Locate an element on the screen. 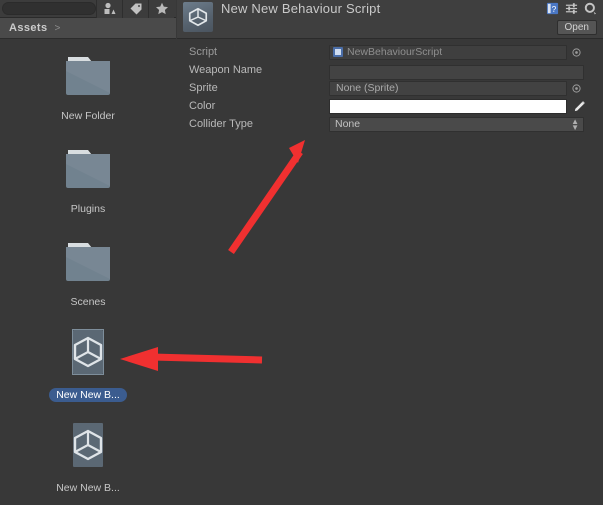  project-toolbar is located at coordinates (88, 9).